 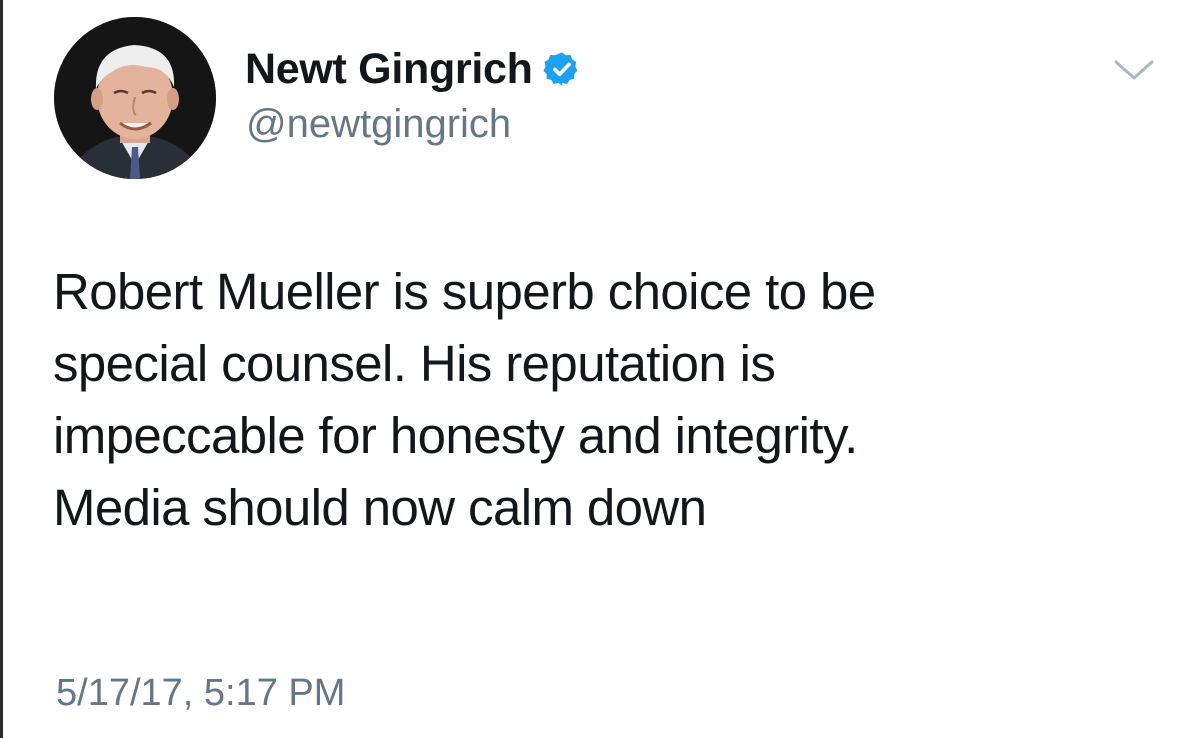 I want to click on verified-badge-icon, so click(x=562, y=69).